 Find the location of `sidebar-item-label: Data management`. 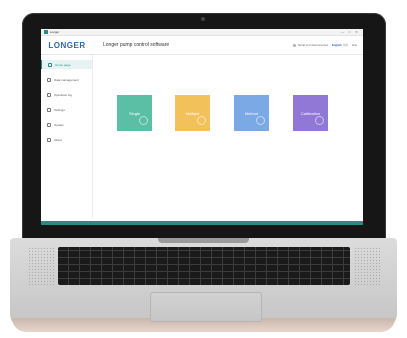

sidebar-item-label: Data management is located at coordinates (66, 79).